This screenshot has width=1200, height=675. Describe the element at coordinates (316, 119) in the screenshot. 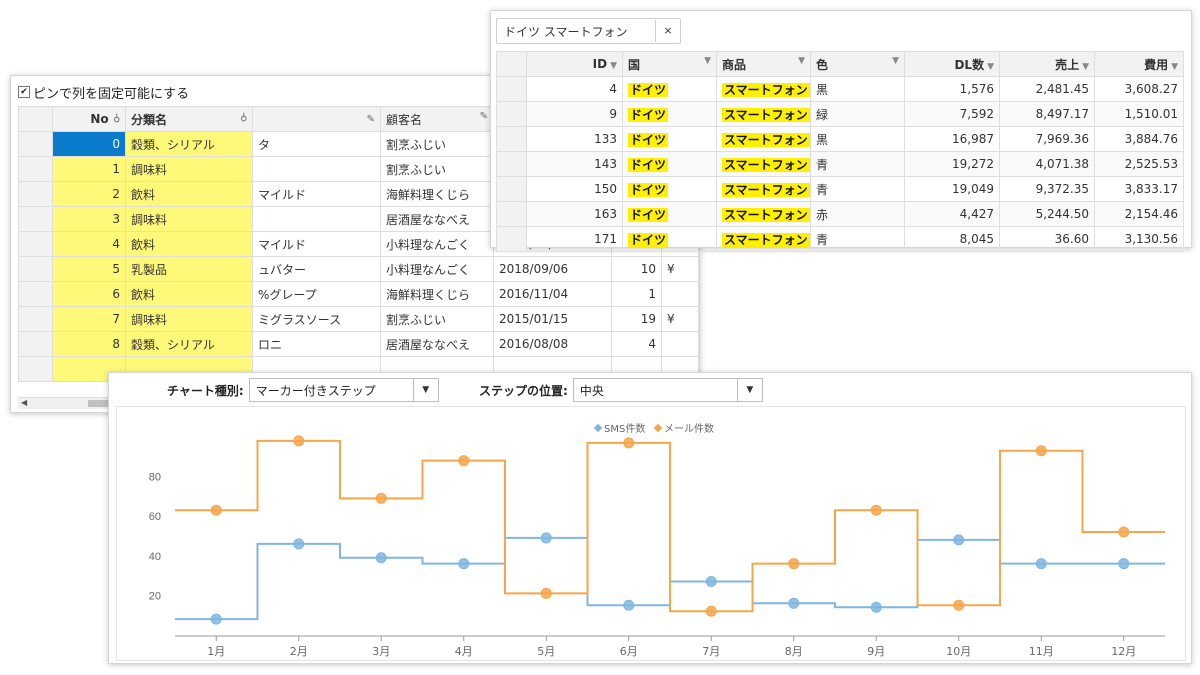

I see `header-product: ✎` at that location.